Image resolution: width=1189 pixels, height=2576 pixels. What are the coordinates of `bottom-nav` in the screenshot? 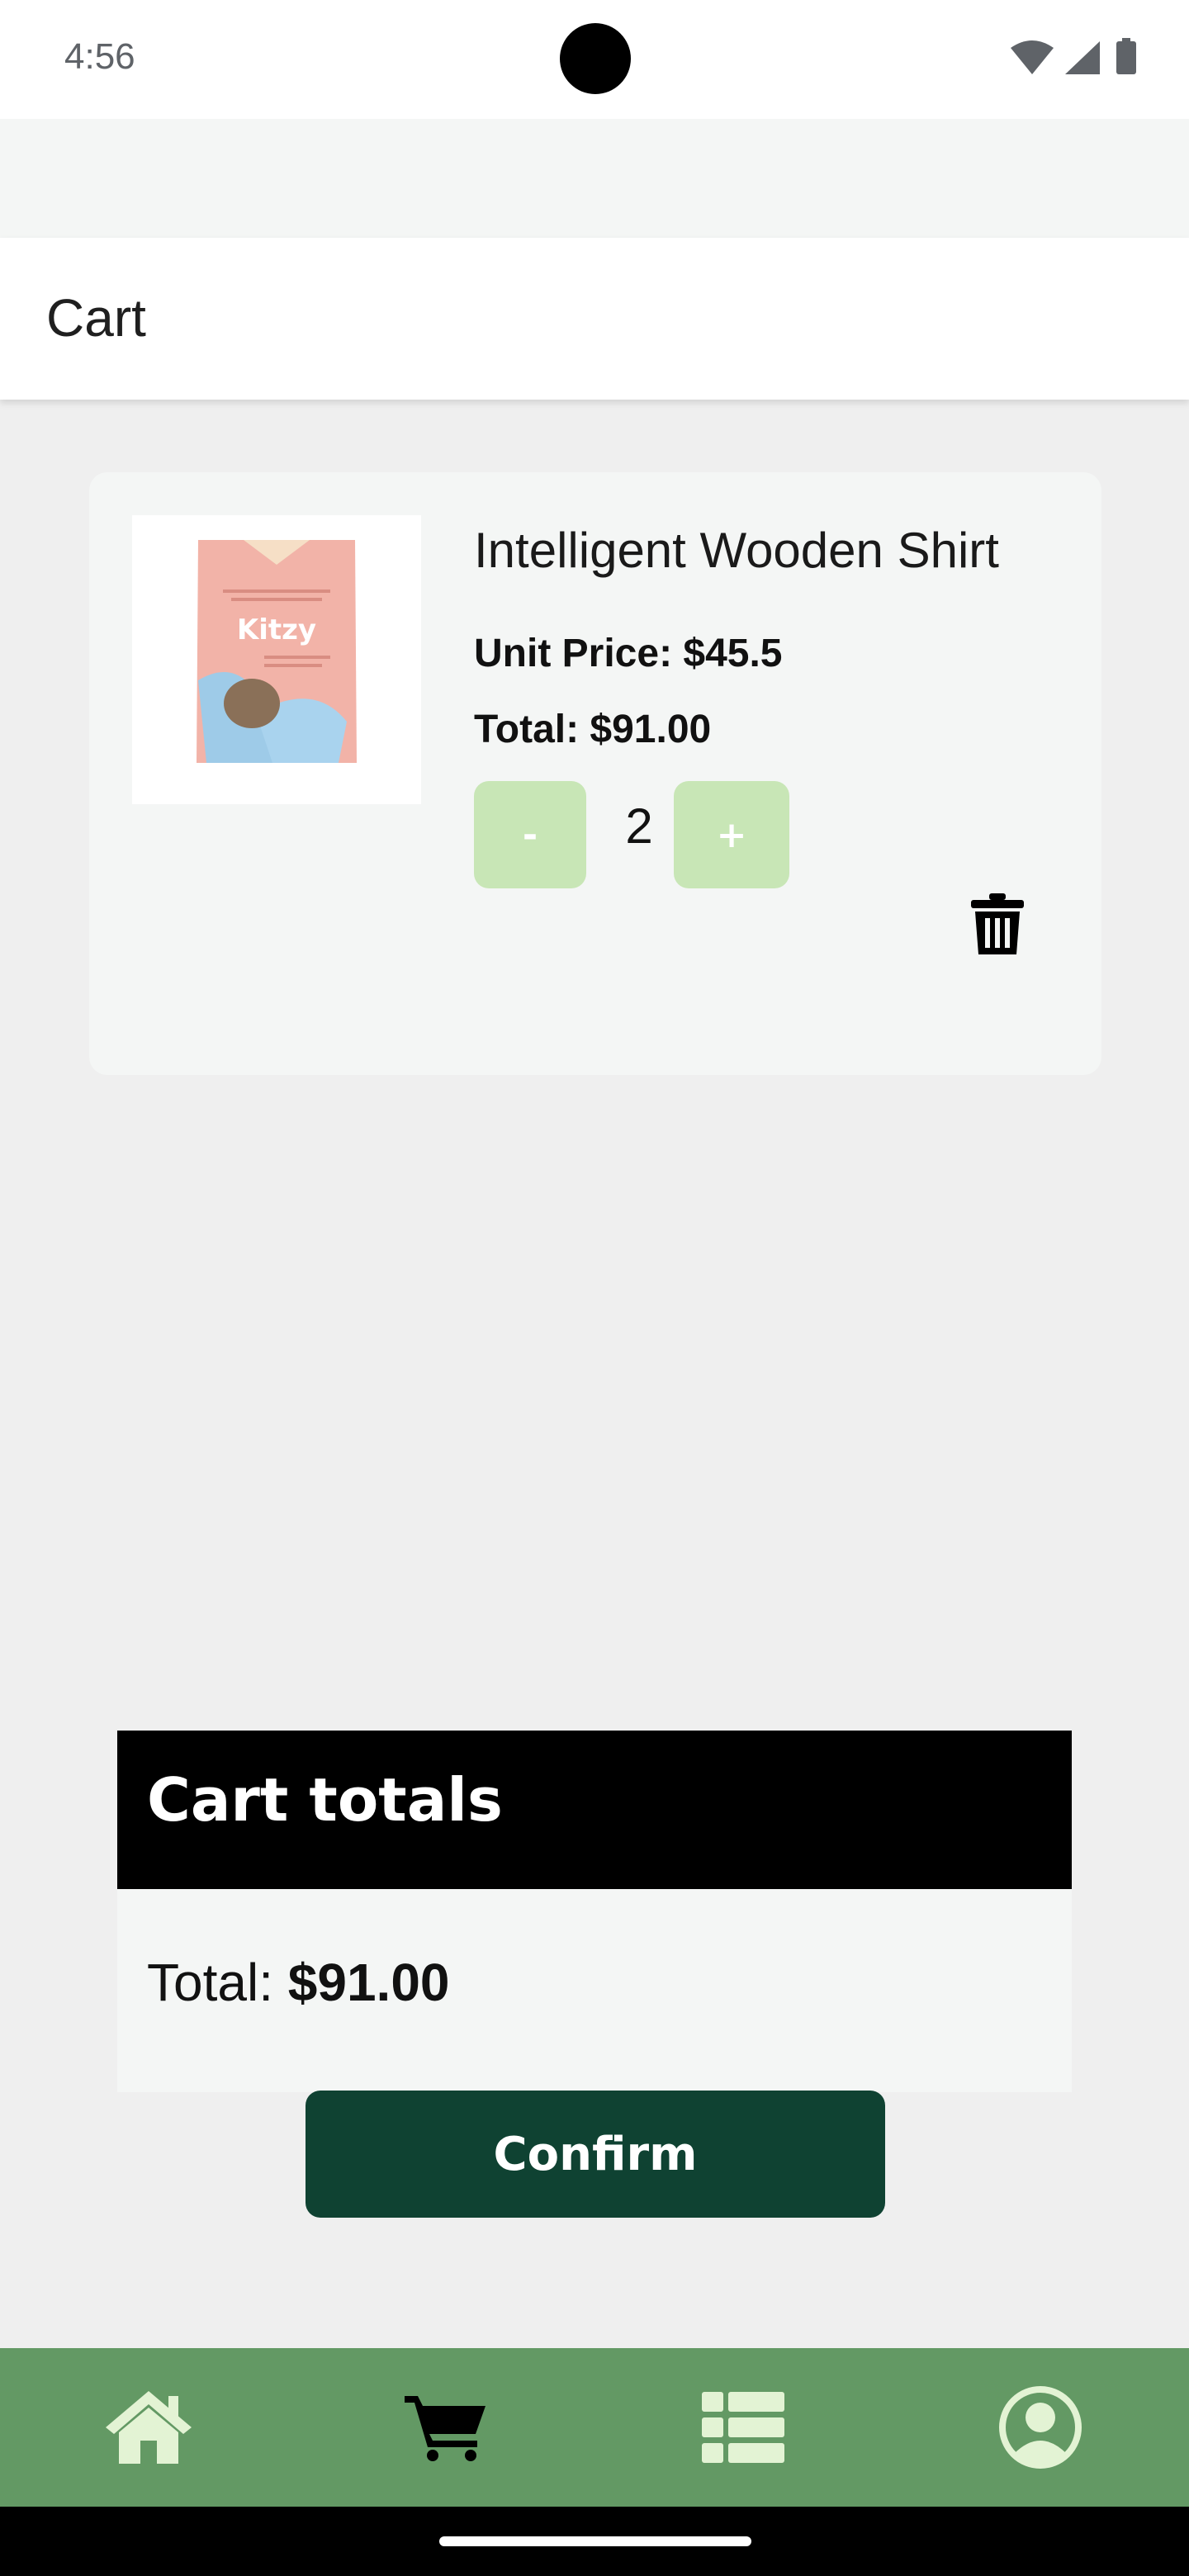 It's located at (594, 2427).